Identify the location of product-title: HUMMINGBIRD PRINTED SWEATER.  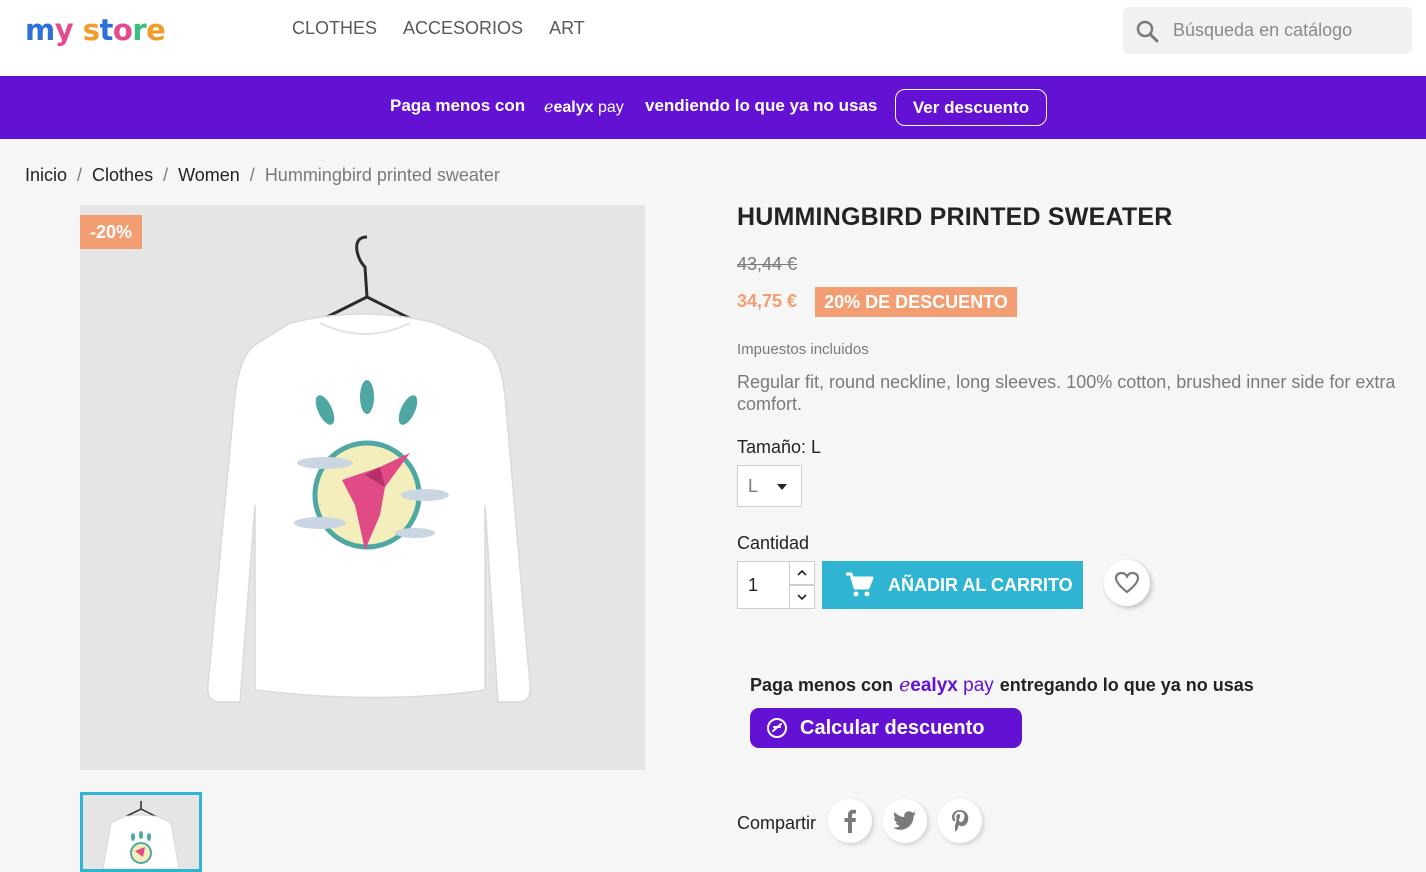
(955, 217).